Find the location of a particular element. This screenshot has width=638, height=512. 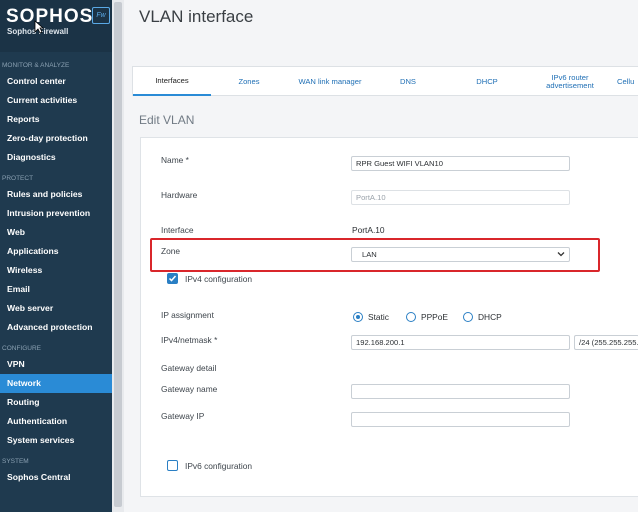

section-system: SYSTEM is located at coordinates (15, 461).